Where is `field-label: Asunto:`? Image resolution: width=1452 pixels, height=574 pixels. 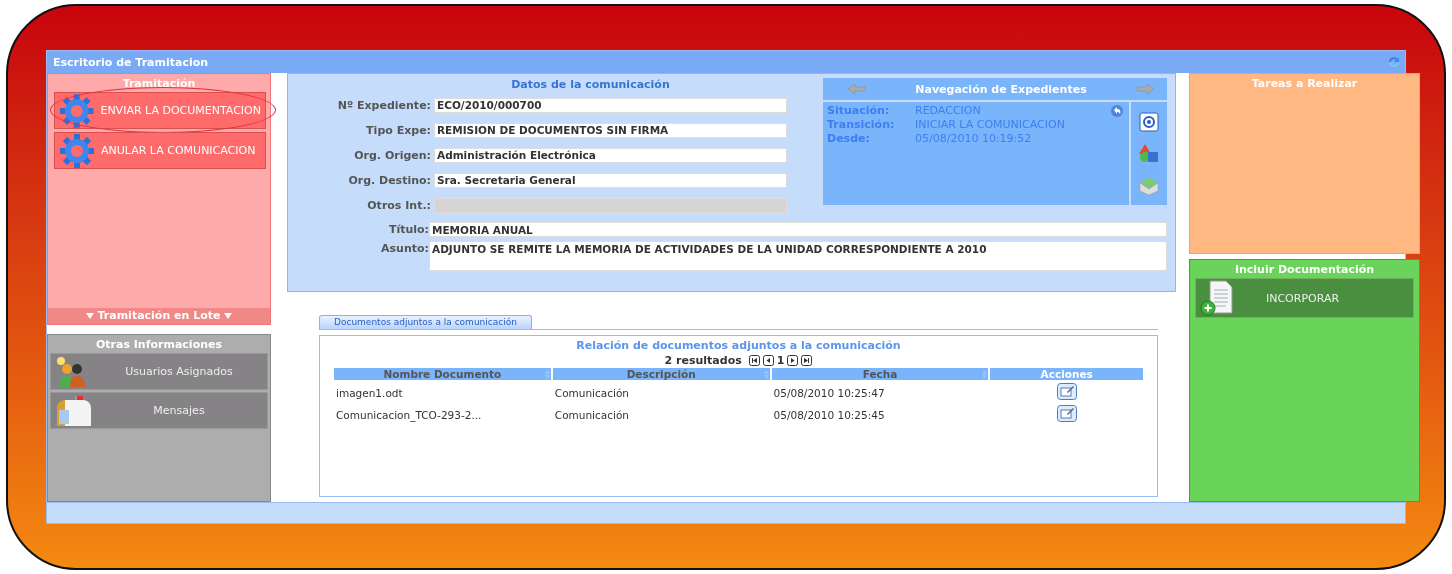 field-label: Asunto: is located at coordinates (404, 248).